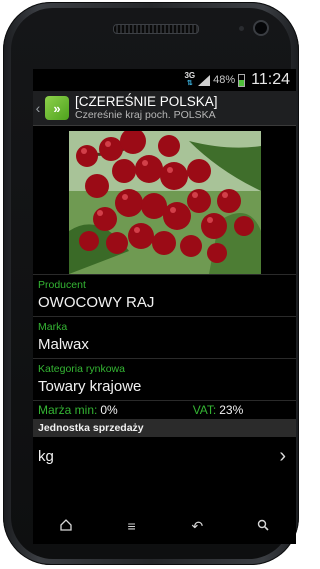  Describe the element at coordinates (204, 80) in the screenshot. I see `signal-icon` at that location.